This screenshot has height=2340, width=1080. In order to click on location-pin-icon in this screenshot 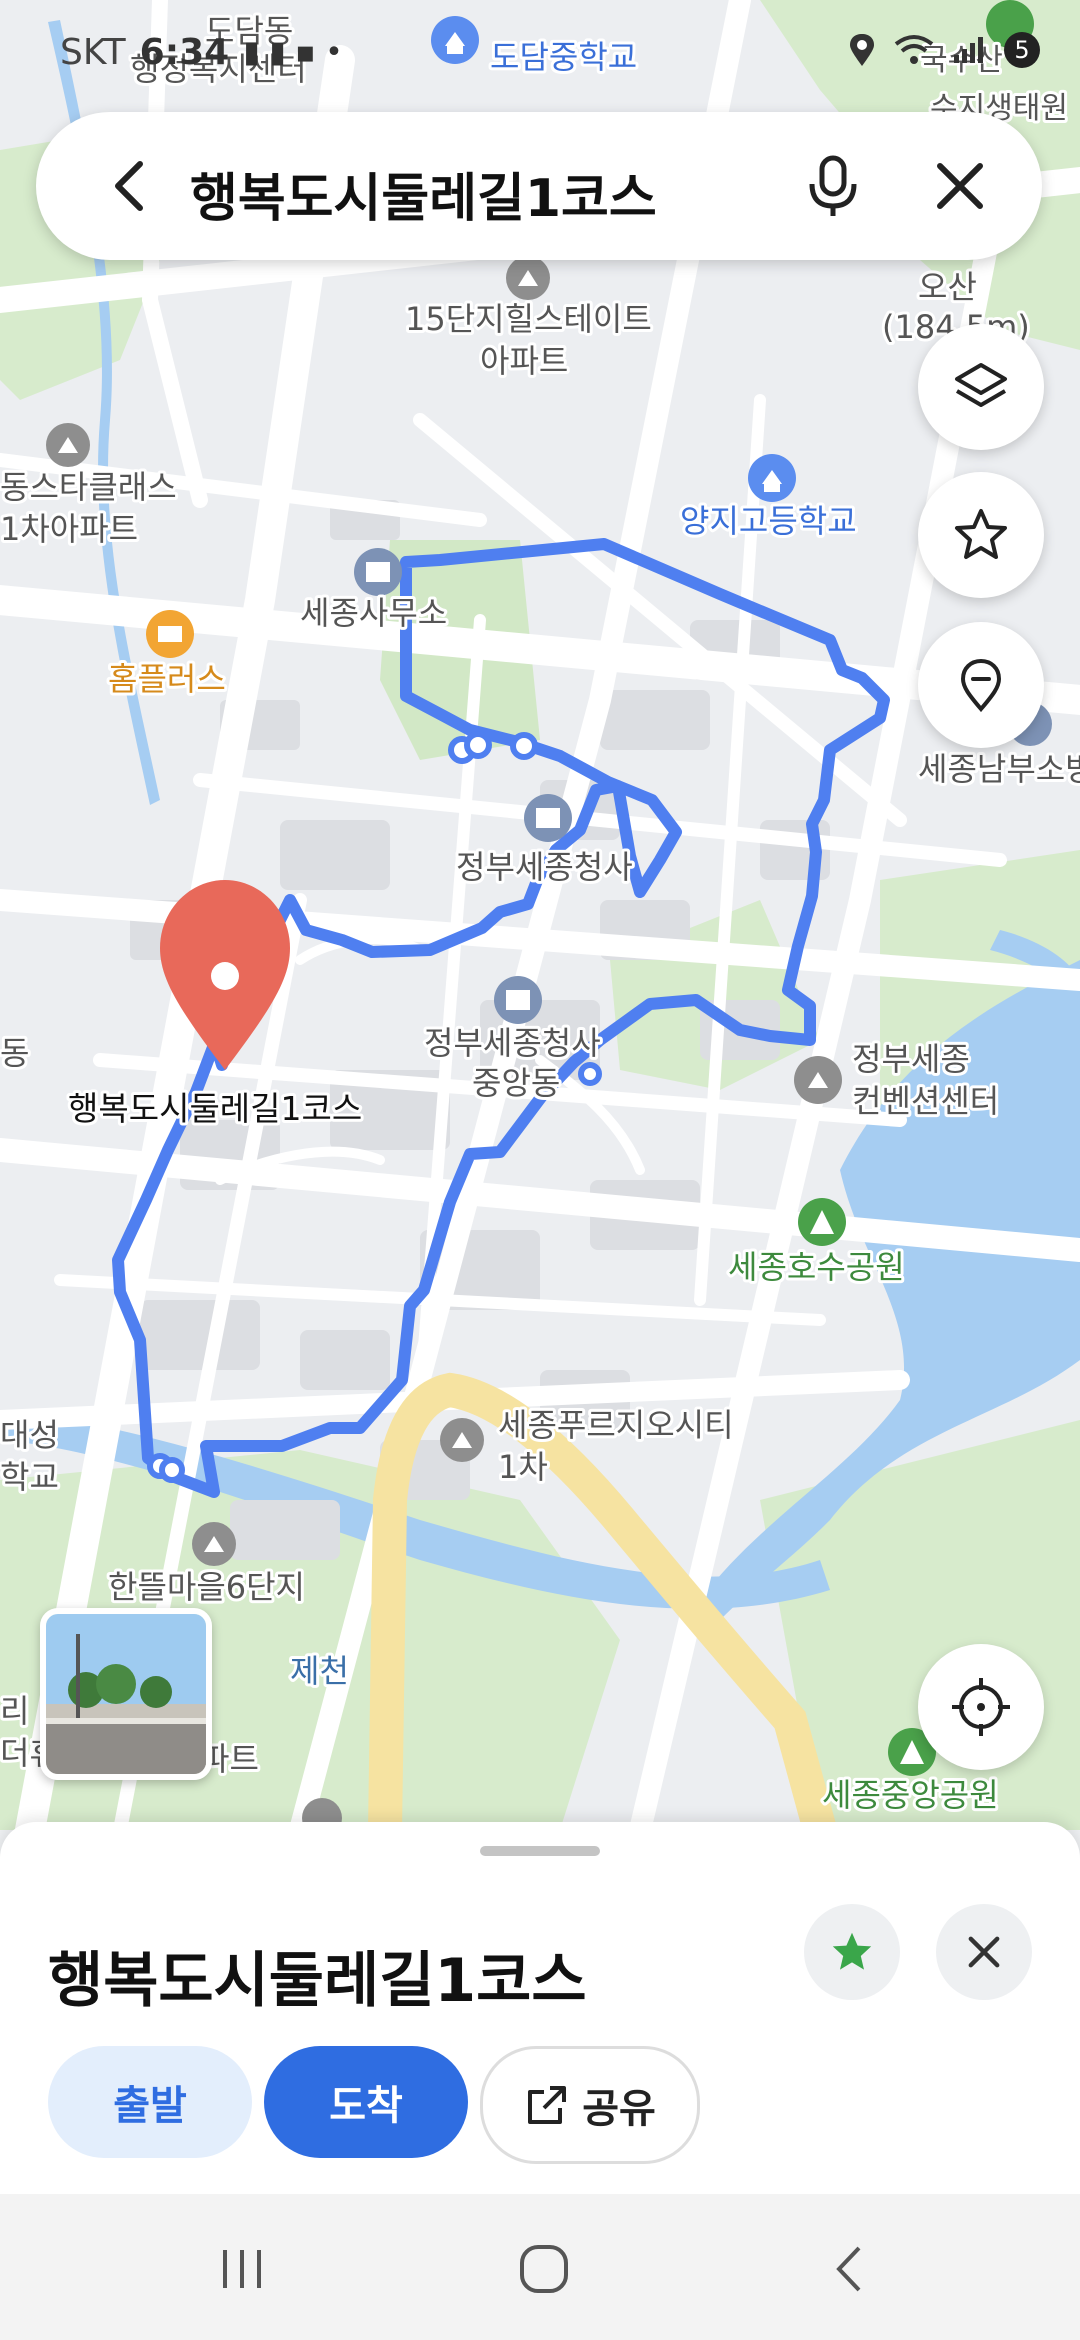, I will do `click(981, 685)`.